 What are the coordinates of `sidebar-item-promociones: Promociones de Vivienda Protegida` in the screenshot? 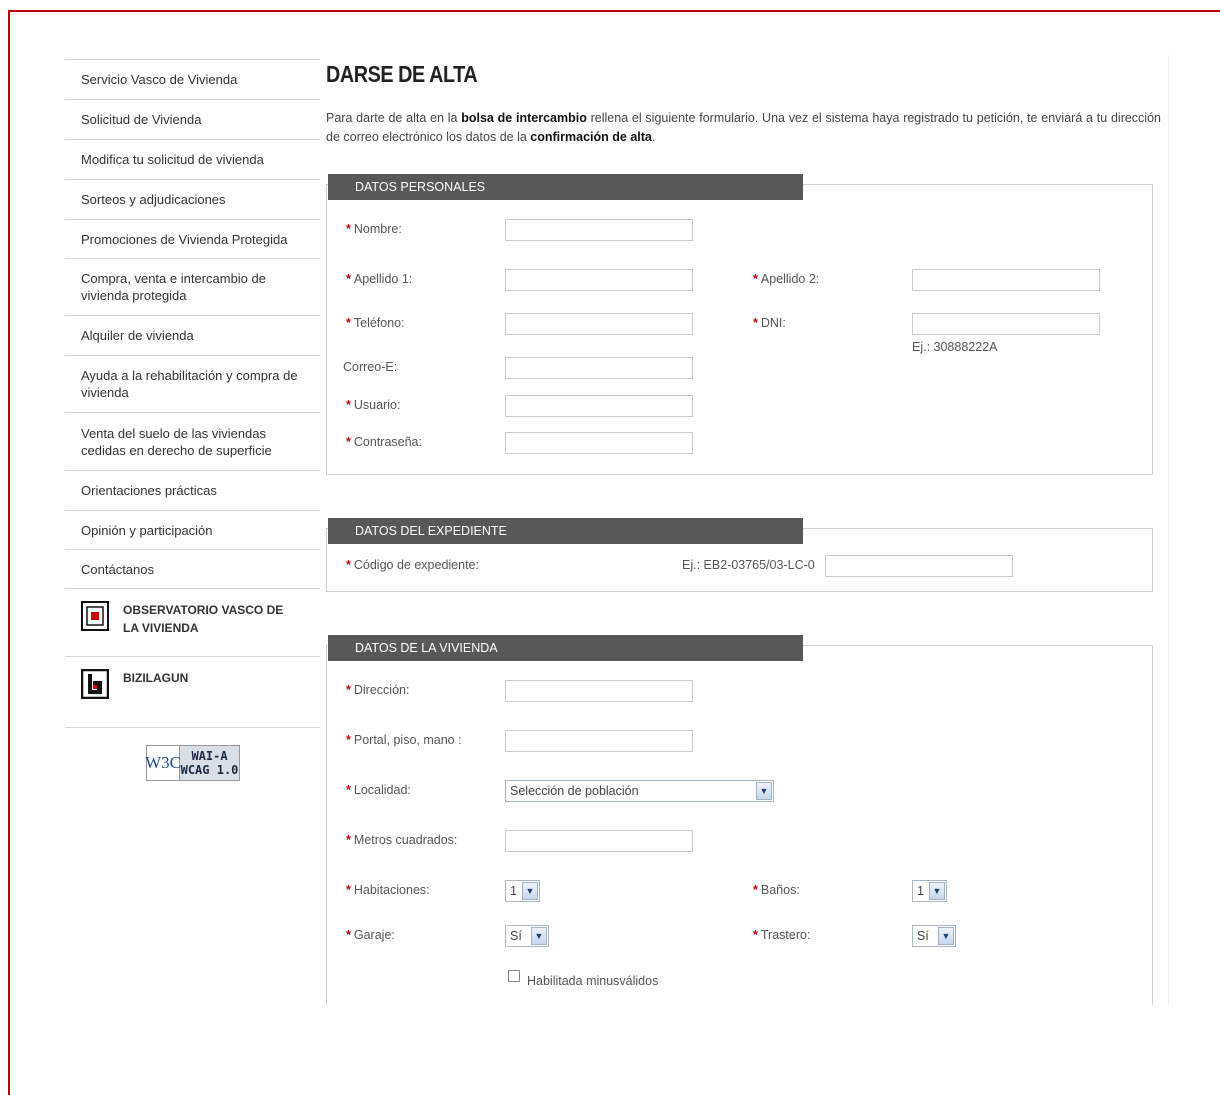 It's located at (192, 238).